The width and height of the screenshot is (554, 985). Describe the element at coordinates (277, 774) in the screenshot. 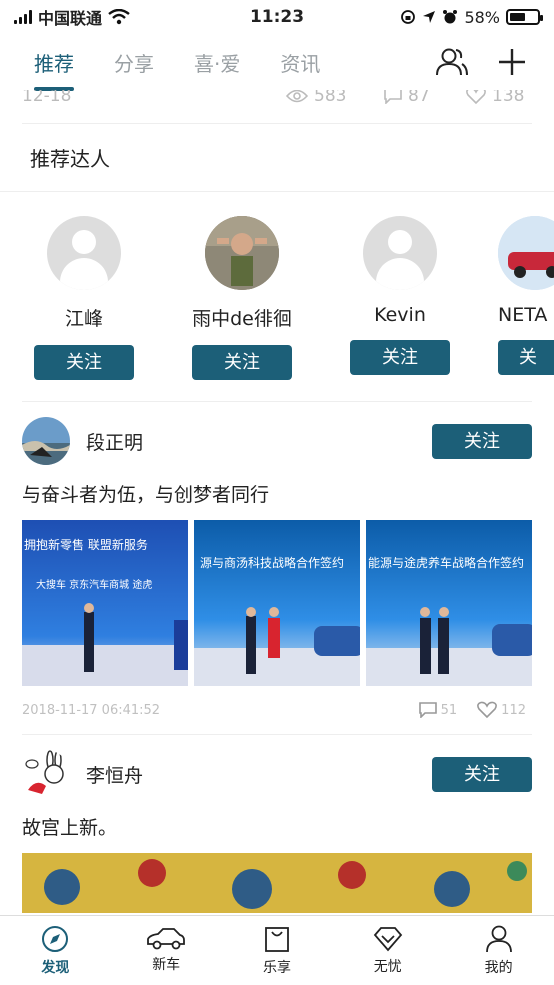

I see `post-header: 李恒舟 关注` at that location.